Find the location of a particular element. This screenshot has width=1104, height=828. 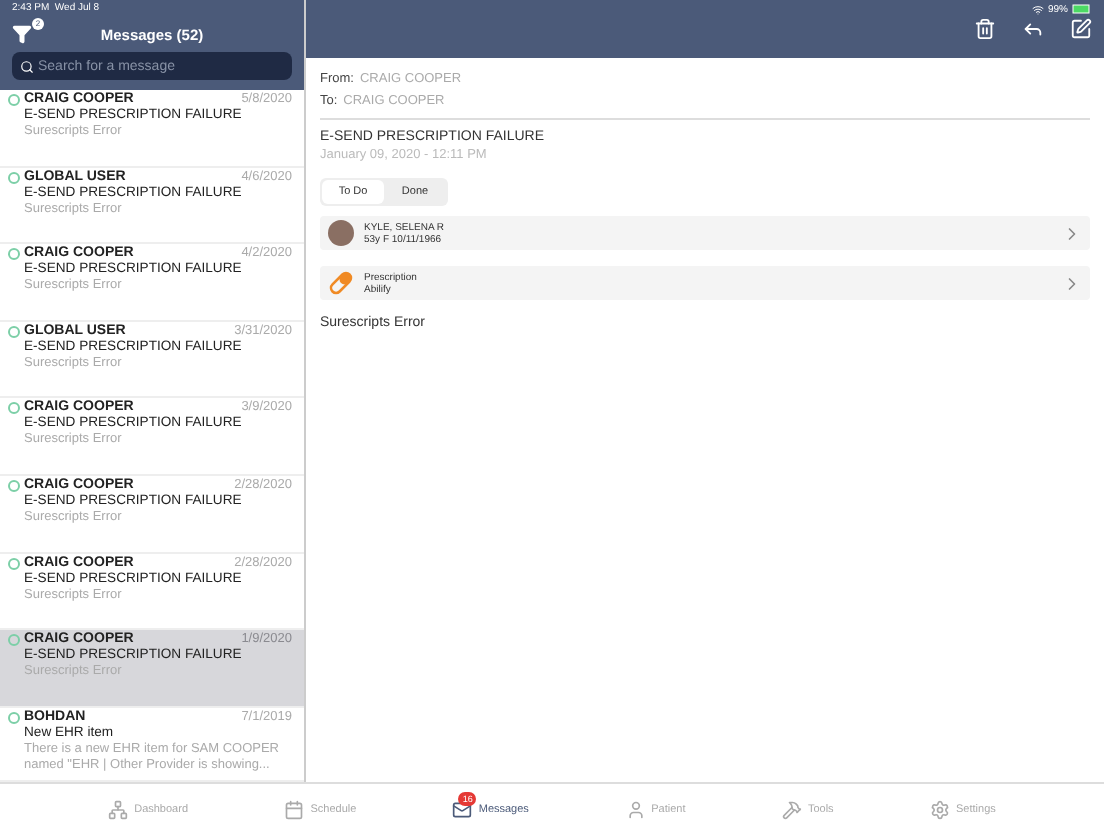

battery-icon is located at coordinates (1082, 9).